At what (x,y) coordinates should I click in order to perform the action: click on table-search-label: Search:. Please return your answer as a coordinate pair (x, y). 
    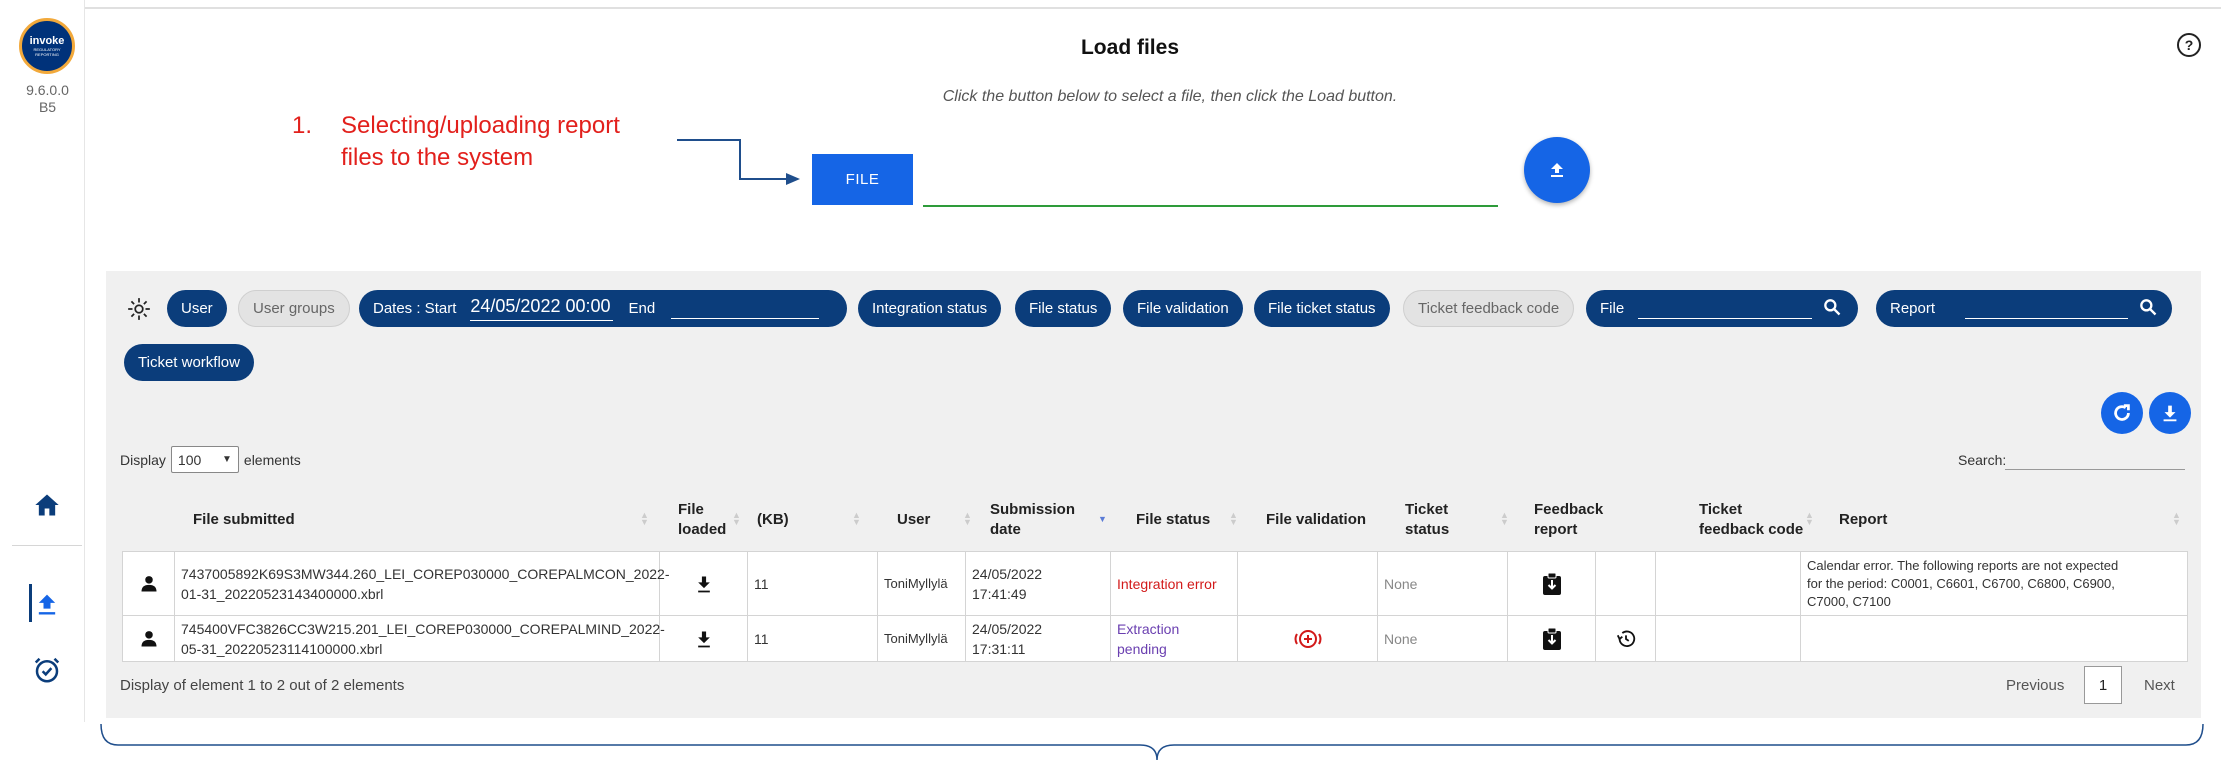
    Looking at the image, I should click on (1982, 460).